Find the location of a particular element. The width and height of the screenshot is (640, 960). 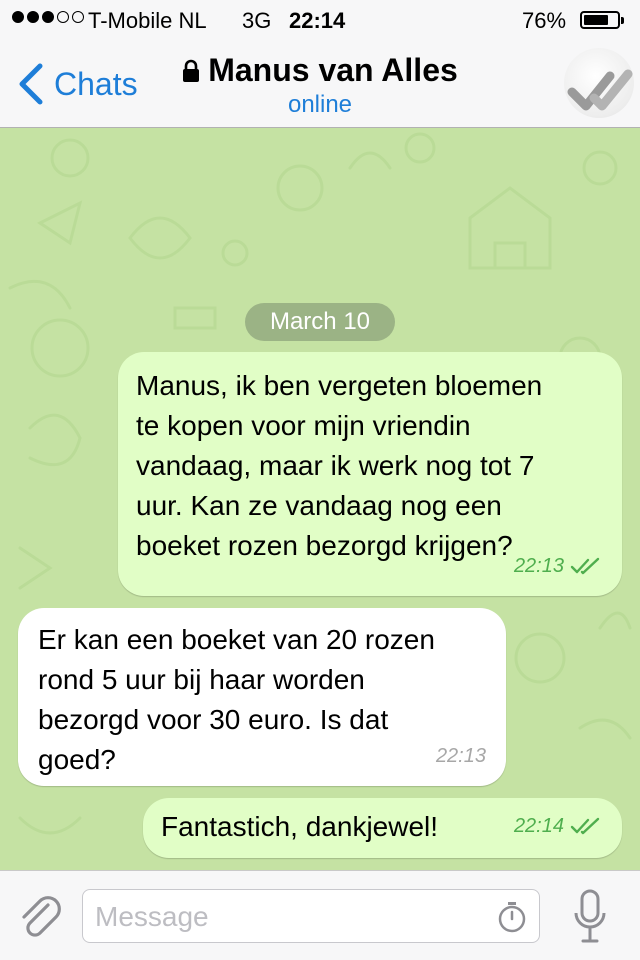

status-bar: T-Mobile NL 3G 22:14 76% is located at coordinates (320, 20).